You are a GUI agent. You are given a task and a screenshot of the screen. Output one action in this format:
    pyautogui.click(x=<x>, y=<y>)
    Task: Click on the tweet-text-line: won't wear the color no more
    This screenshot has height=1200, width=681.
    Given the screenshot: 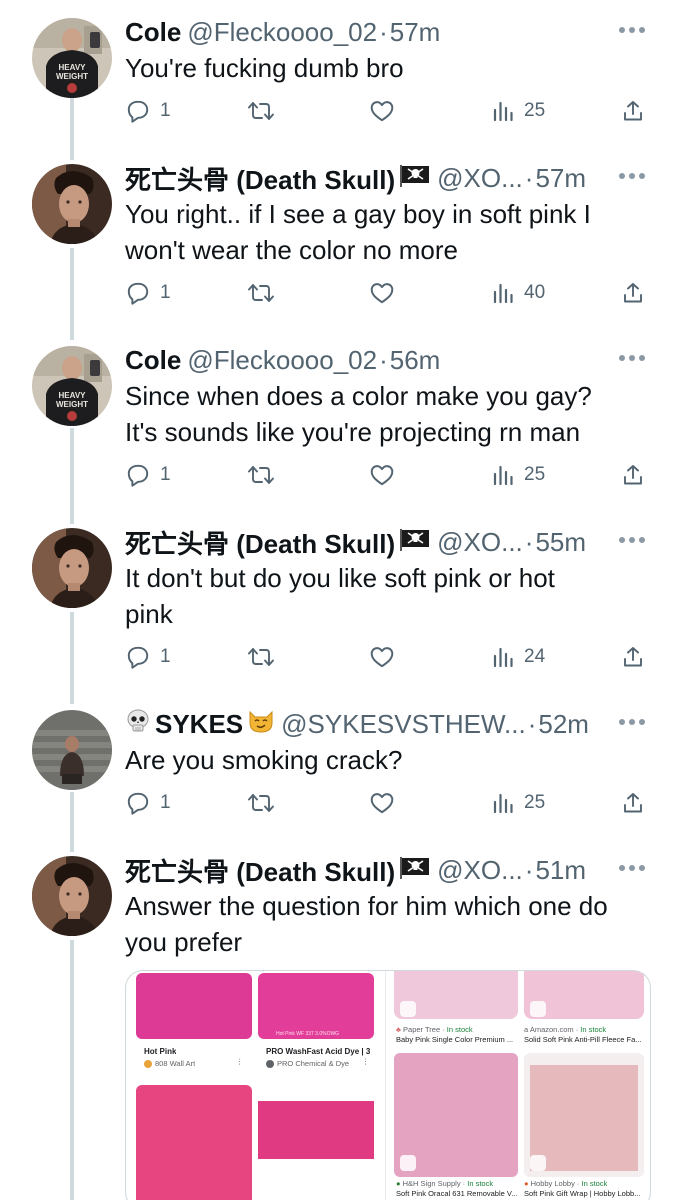 What is the action you would take?
    pyautogui.click(x=292, y=250)
    